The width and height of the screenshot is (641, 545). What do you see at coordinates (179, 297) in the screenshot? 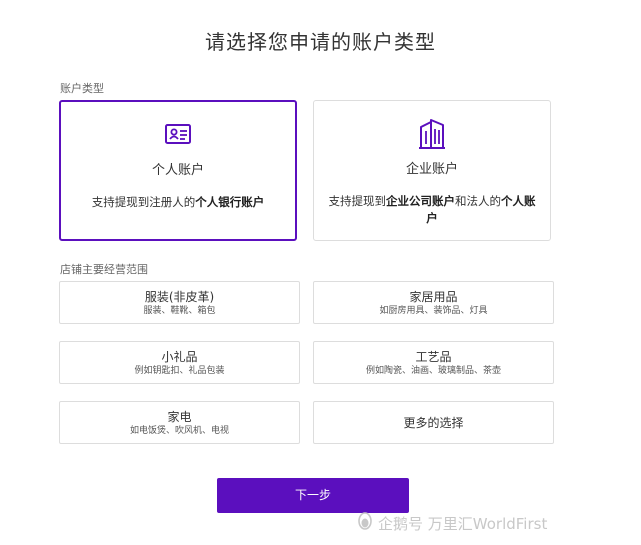
I see `scope-title: 服装(非皮革)` at bounding box center [179, 297].